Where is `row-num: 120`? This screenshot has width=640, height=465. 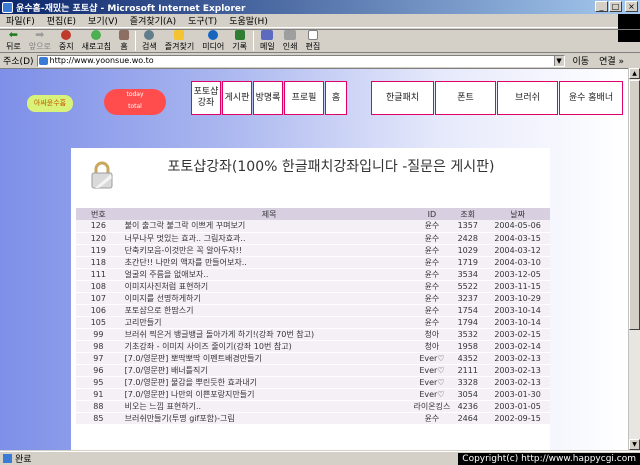
row-num: 120 is located at coordinates (98, 238).